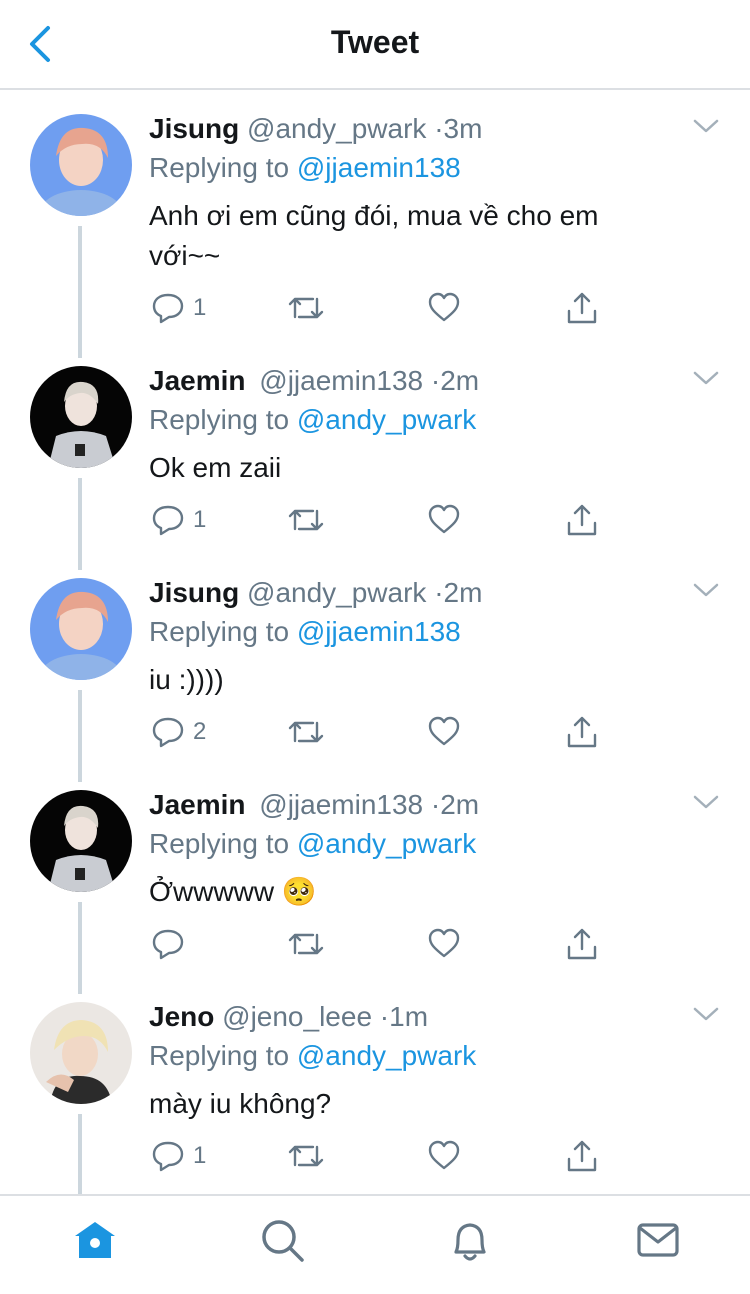 Image resolution: width=750 pixels, height=1294 pixels. I want to click on home-icon, so click(95, 1240).